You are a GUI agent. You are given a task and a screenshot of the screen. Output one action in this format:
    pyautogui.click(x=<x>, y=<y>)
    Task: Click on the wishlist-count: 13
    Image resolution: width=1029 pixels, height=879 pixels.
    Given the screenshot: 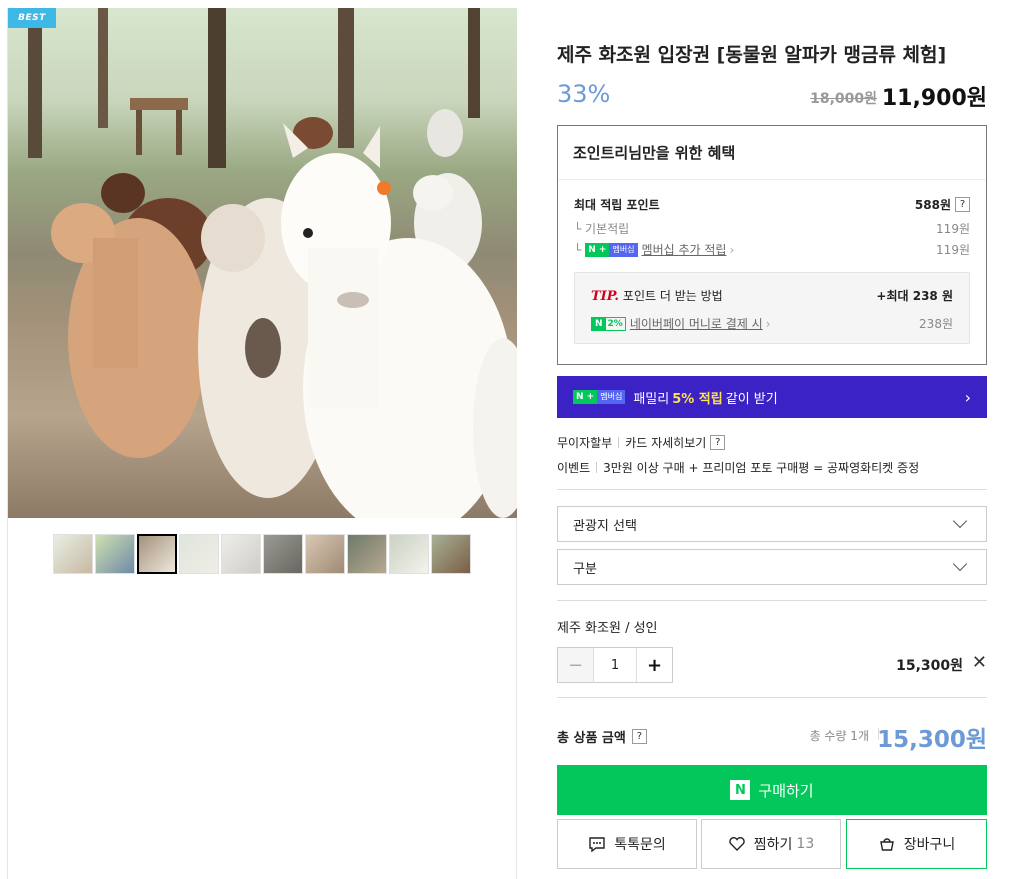 What is the action you would take?
    pyautogui.click(x=805, y=844)
    